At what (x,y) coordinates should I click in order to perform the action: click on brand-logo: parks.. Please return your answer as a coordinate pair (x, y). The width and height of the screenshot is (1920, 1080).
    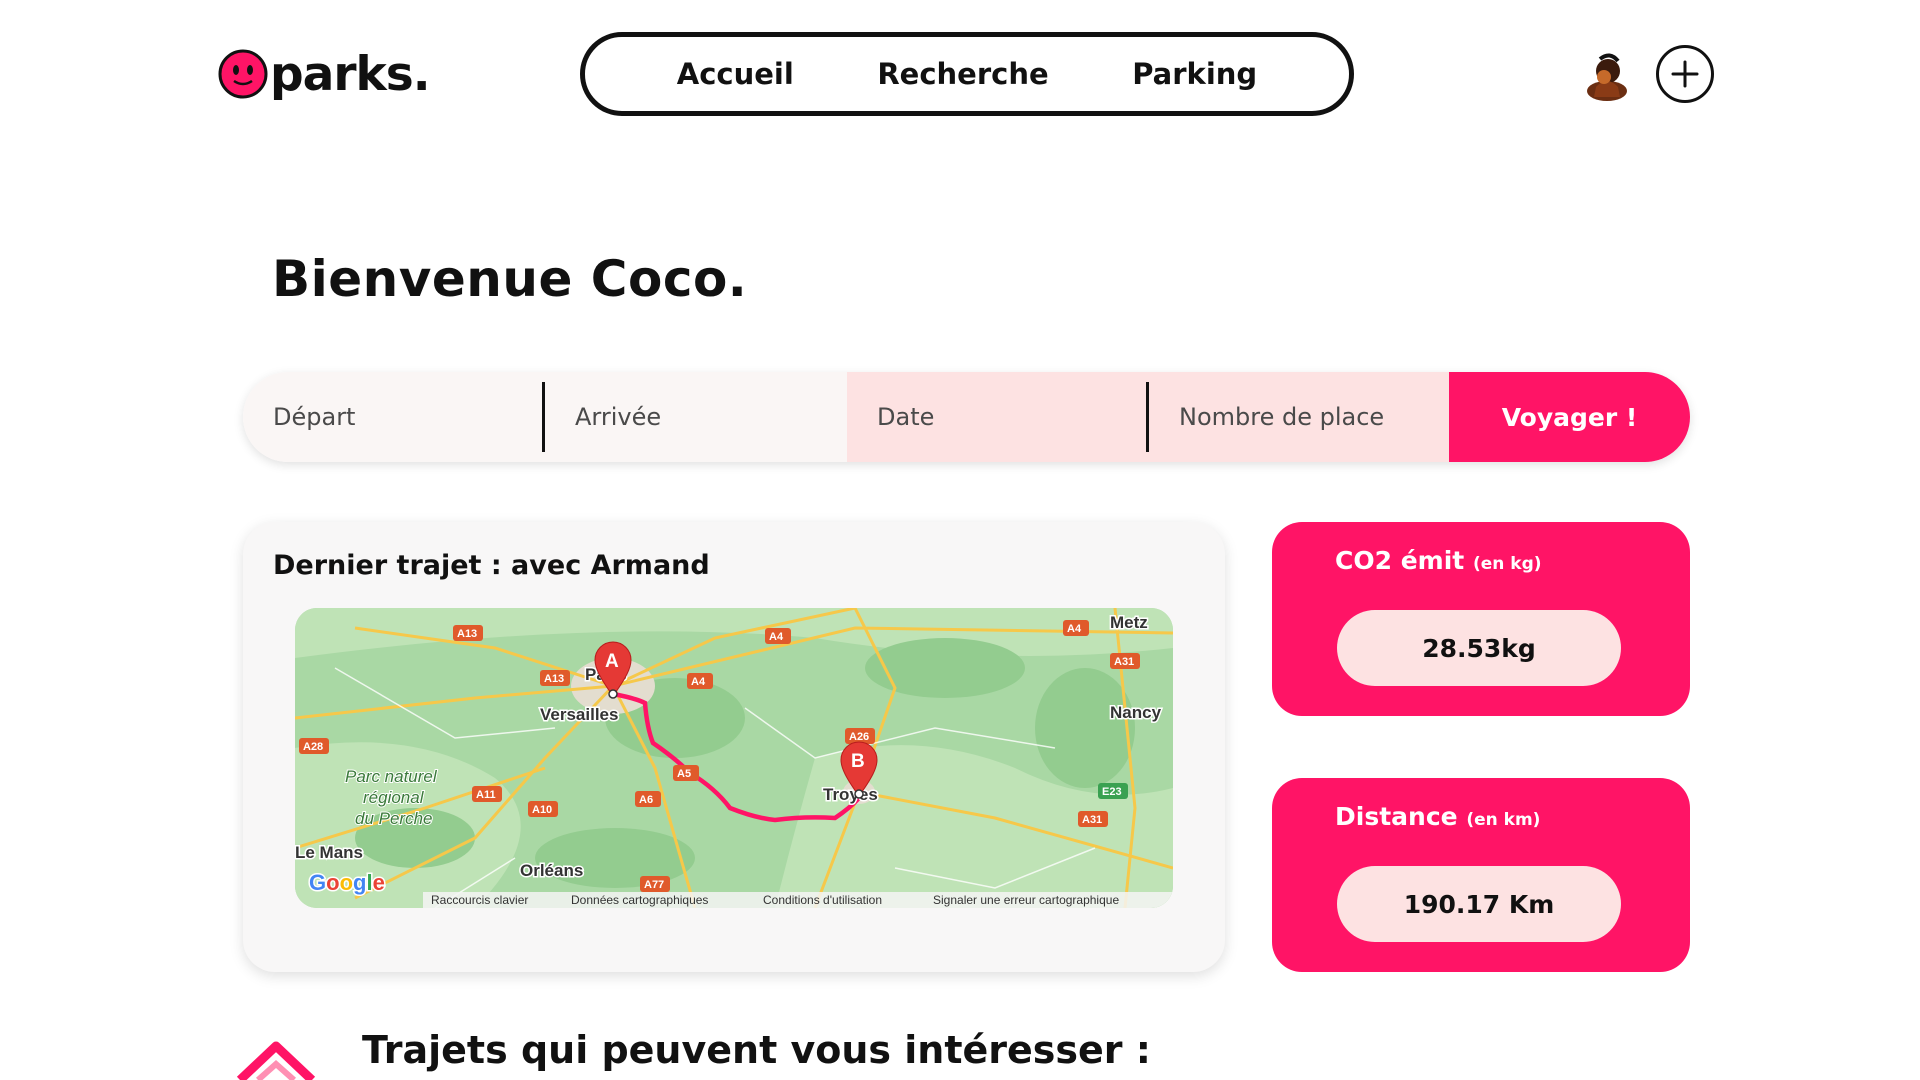
    Looking at the image, I should click on (324, 74).